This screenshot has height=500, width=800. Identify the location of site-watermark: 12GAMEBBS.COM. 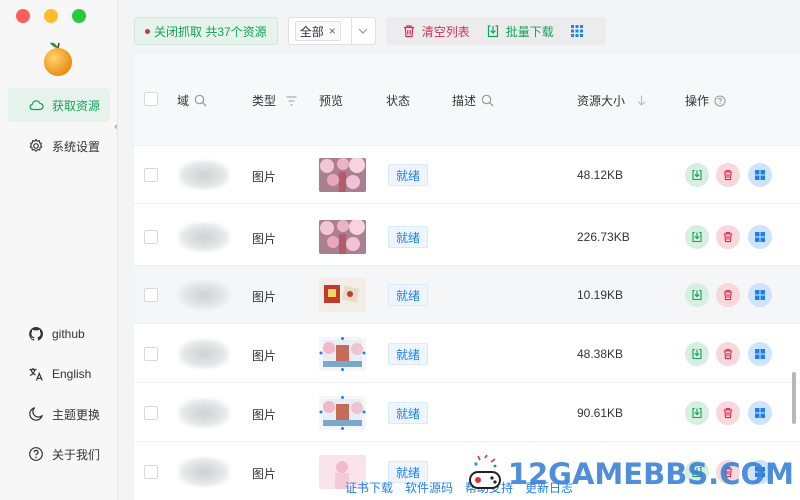
(629, 474).